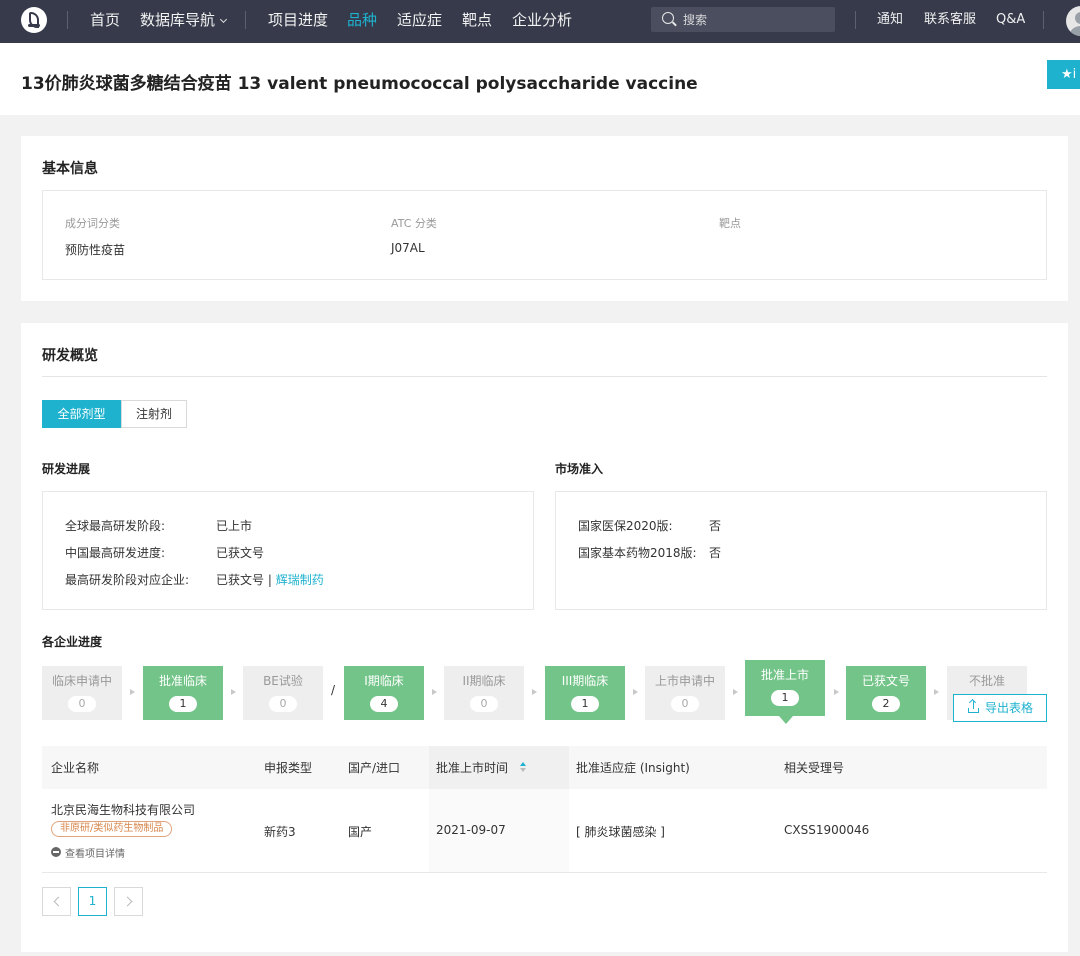 This screenshot has width=1080, height=956. What do you see at coordinates (81, 681) in the screenshot?
I see `stage-label: 临床申请中` at bounding box center [81, 681].